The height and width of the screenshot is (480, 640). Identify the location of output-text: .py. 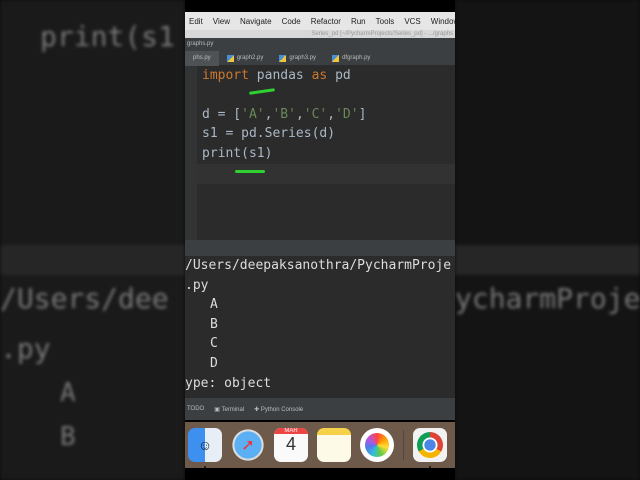
(197, 285).